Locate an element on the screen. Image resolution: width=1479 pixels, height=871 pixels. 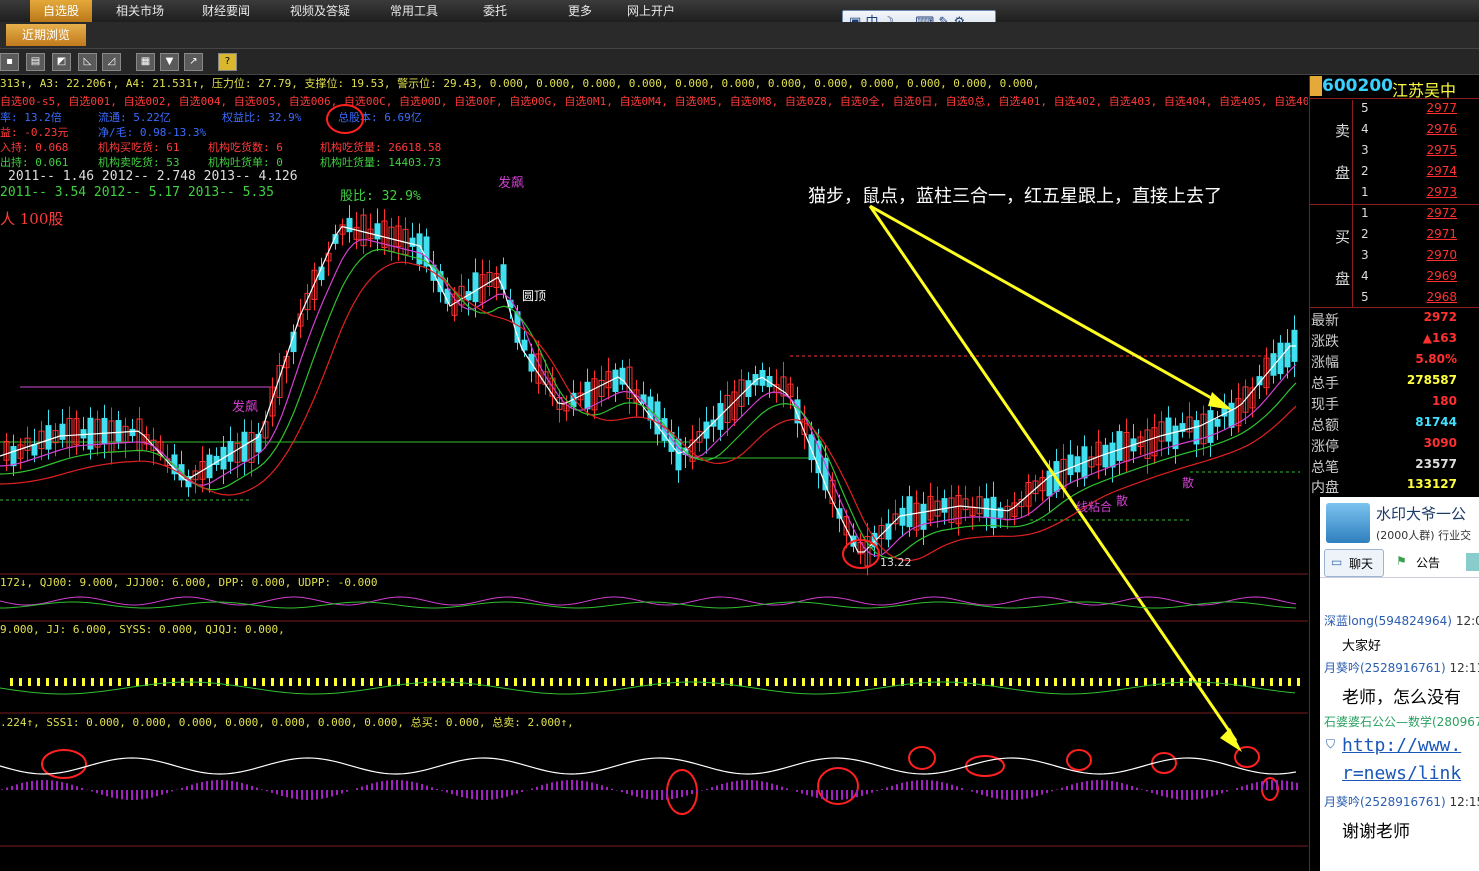
draw-angle-icon: ◿ is located at coordinates (111, 62).